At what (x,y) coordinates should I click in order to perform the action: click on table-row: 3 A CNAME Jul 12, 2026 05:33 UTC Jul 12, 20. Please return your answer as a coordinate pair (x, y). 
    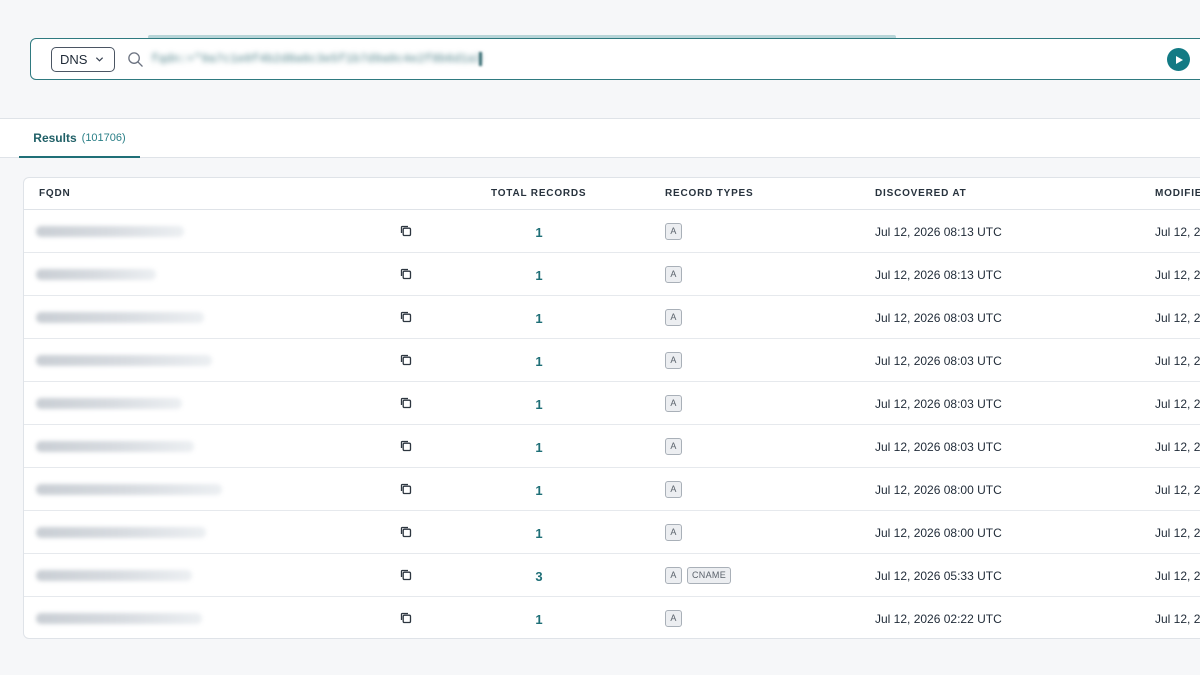
    Looking at the image, I should click on (612, 575).